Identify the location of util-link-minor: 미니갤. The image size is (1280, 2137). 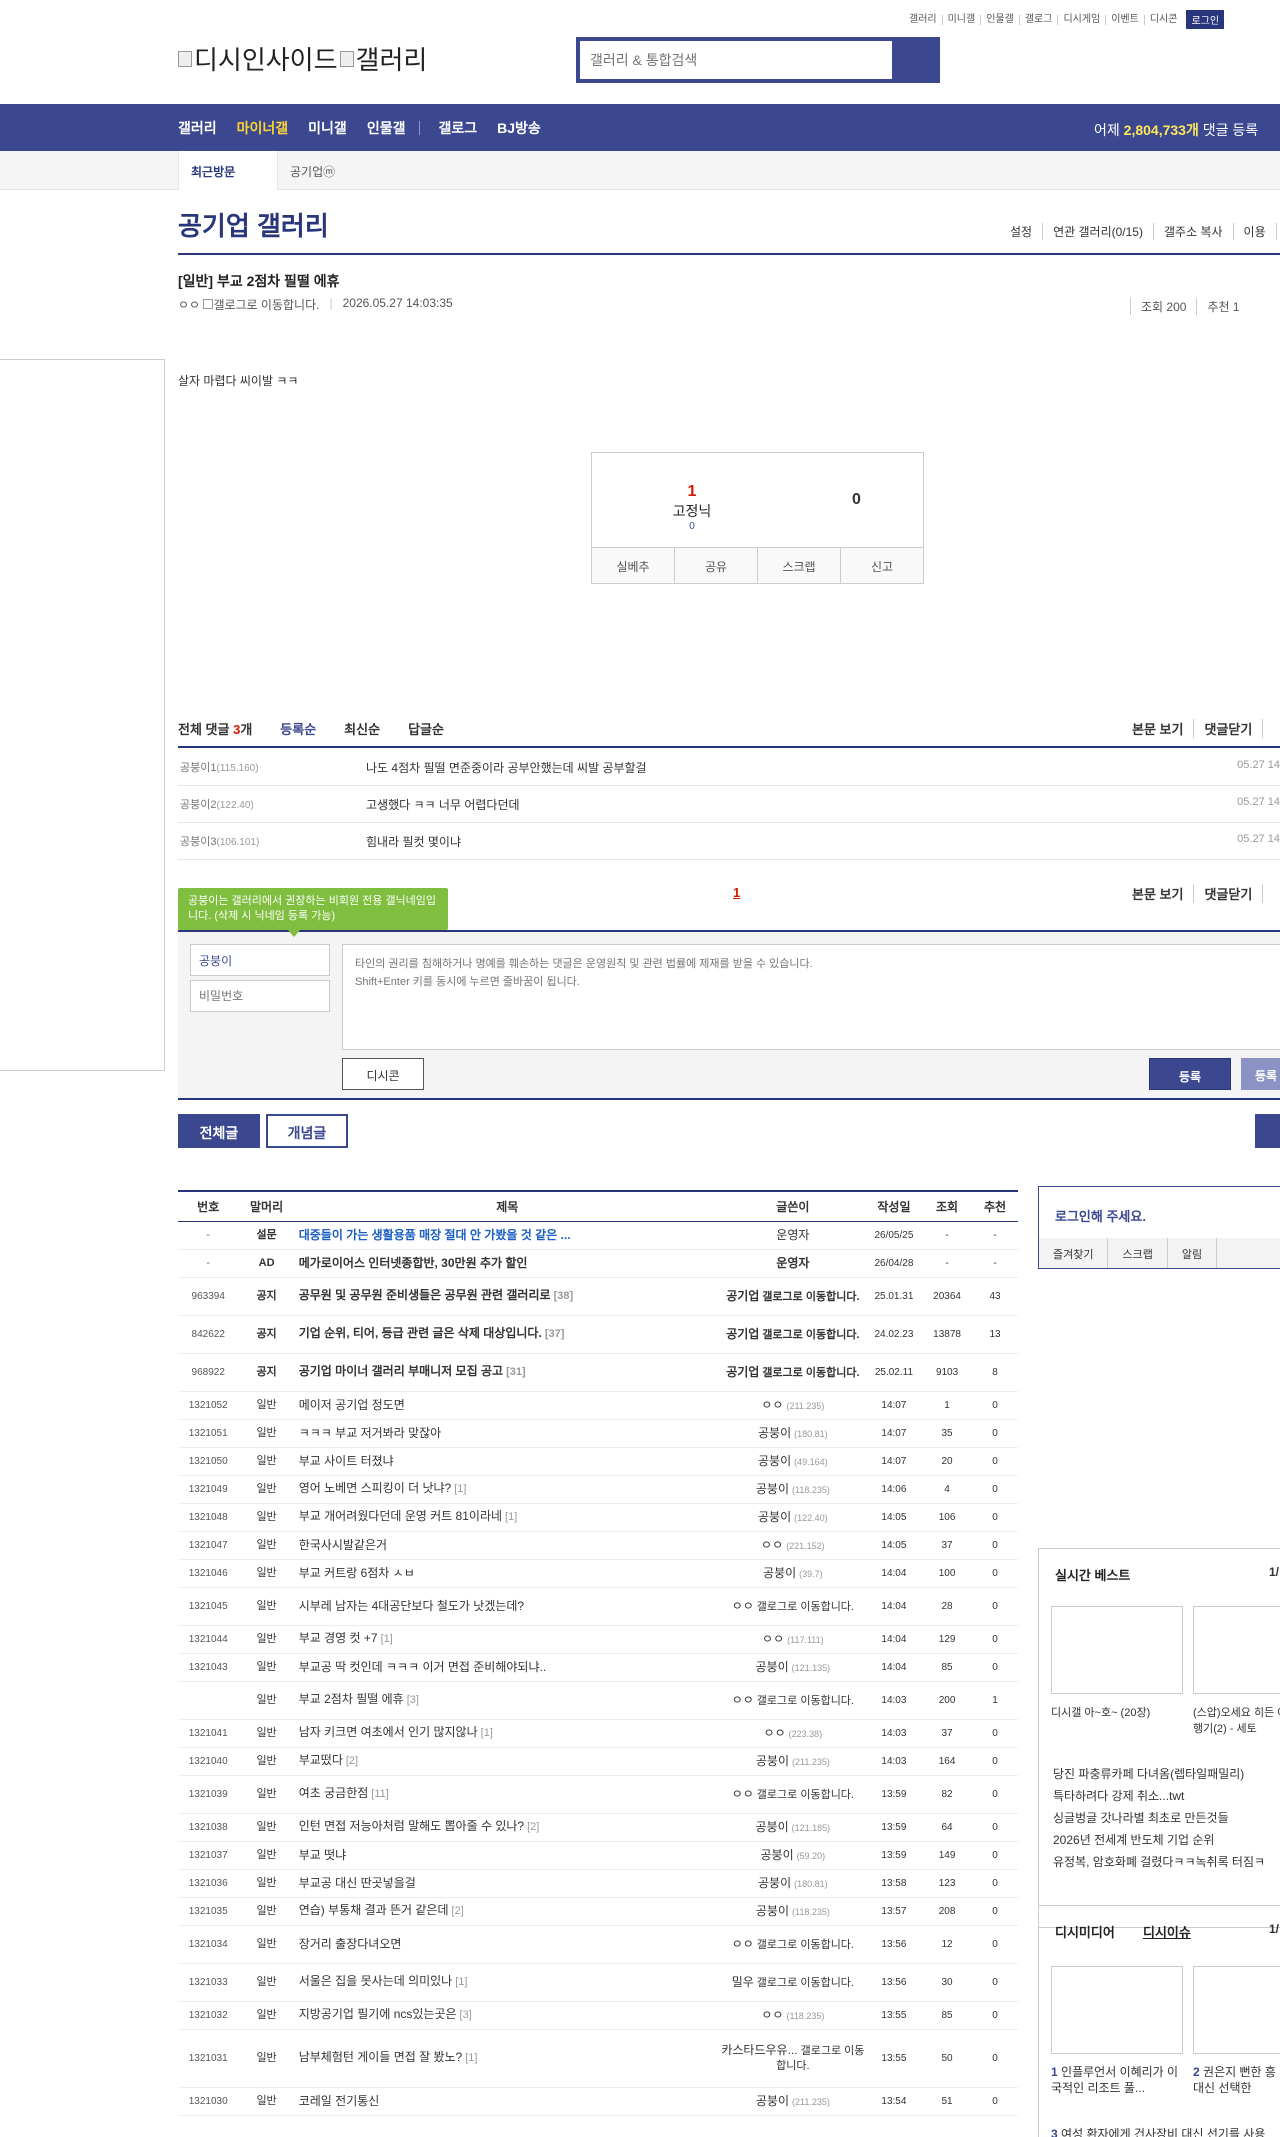
(962, 19).